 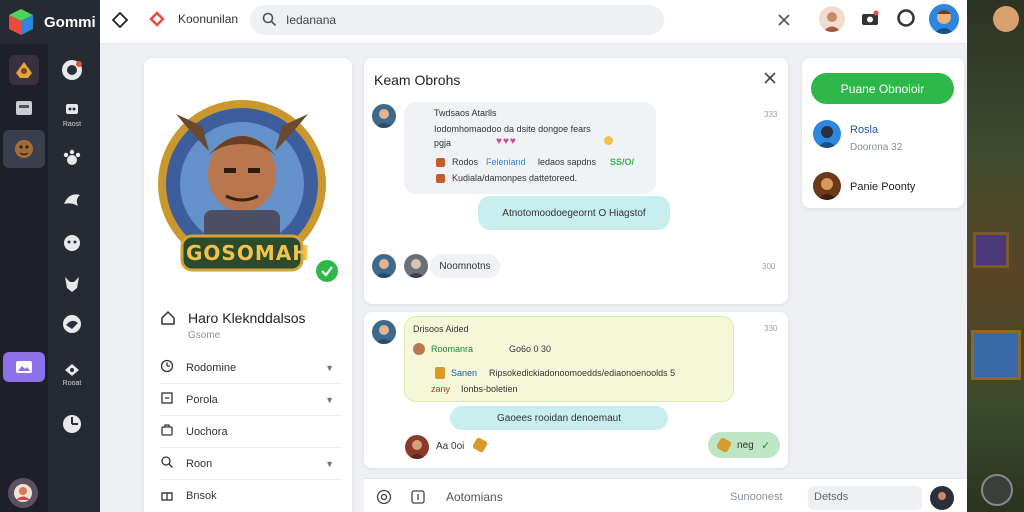 I want to click on frame-decoration, so click(x=996, y=355).